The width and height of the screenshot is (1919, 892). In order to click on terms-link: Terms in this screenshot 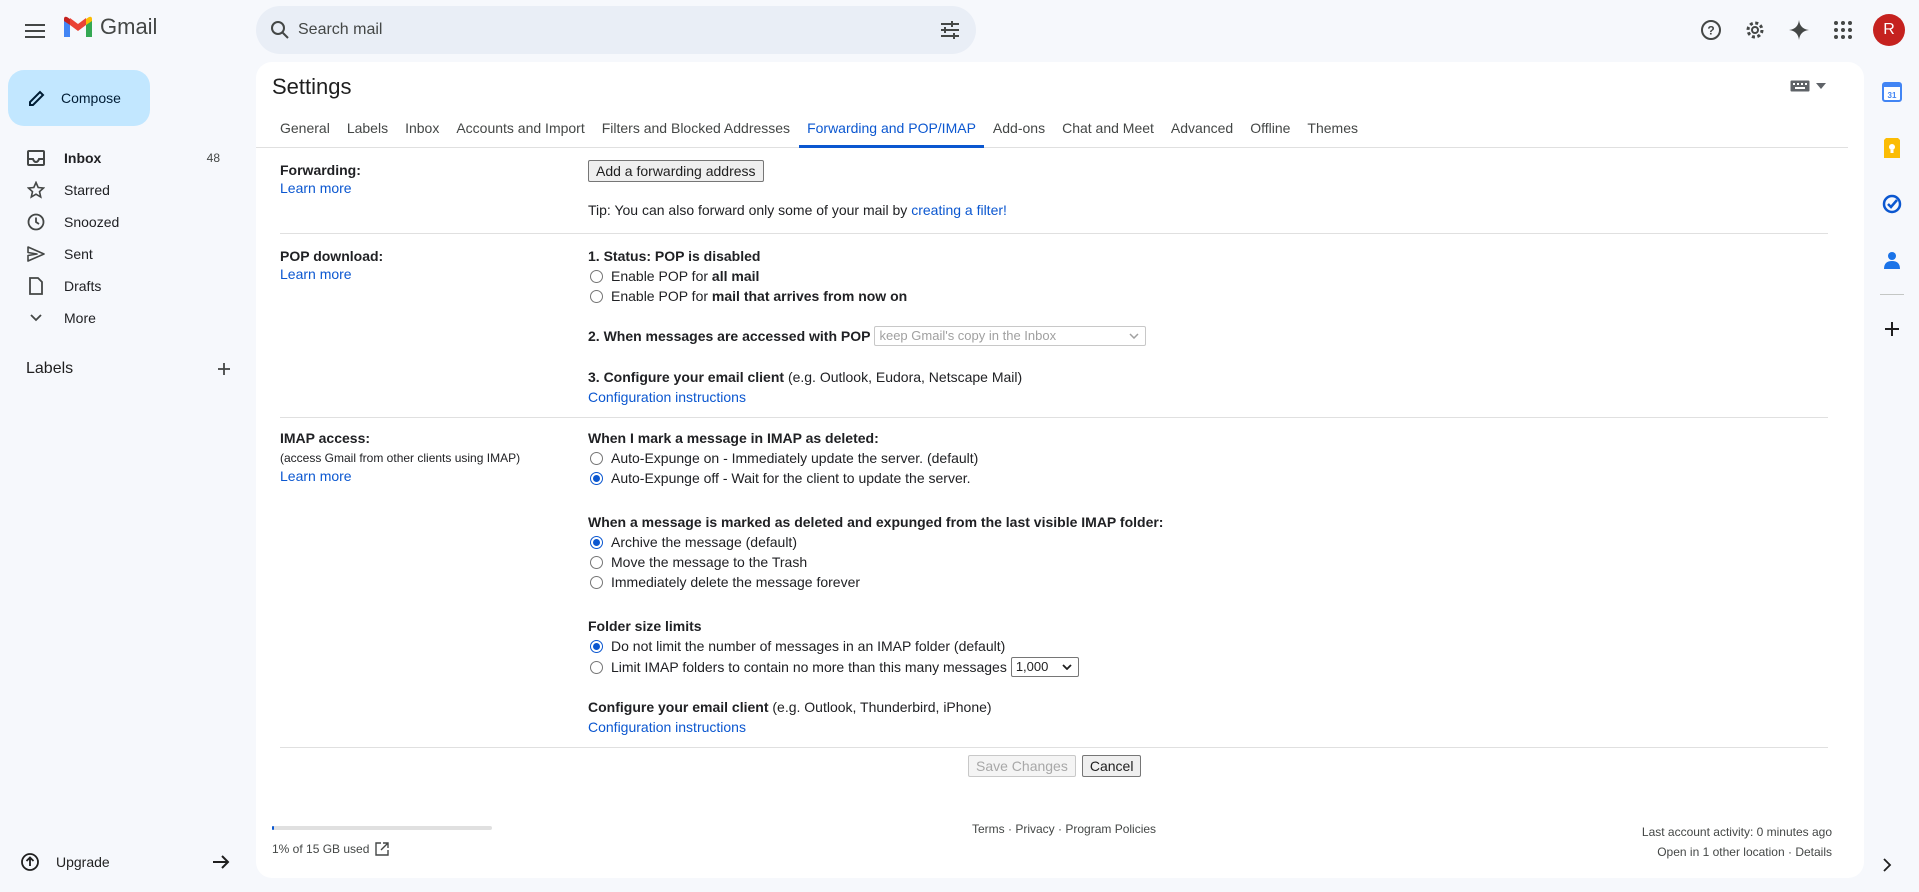, I will do `click(988, 829)`.